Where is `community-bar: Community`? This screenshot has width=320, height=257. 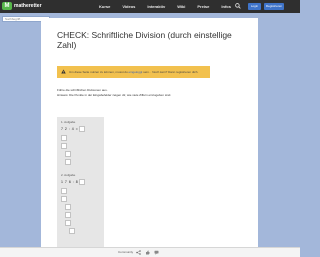
community-bar: Community is located at coordinates (150, 252).